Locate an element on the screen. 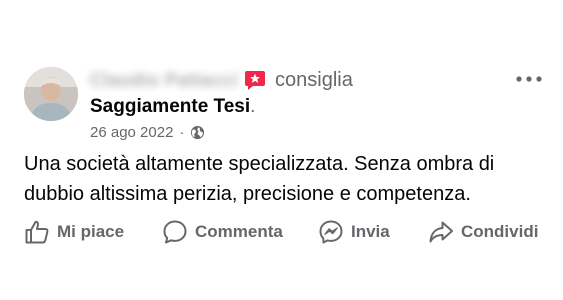 The height and width of the screenshot is (300, 563). share-button: Condividi is located at coordinates (483, 232).